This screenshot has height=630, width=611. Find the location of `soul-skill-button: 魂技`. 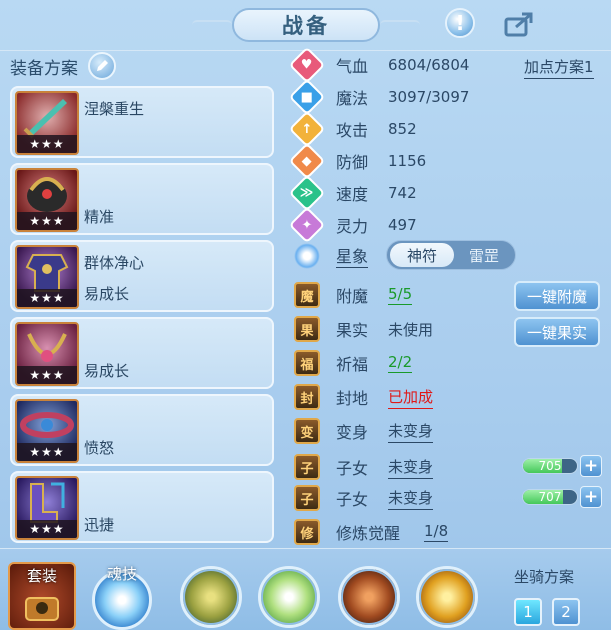

soul-skill-button: 魂技 is located at coordinates (122, 596).